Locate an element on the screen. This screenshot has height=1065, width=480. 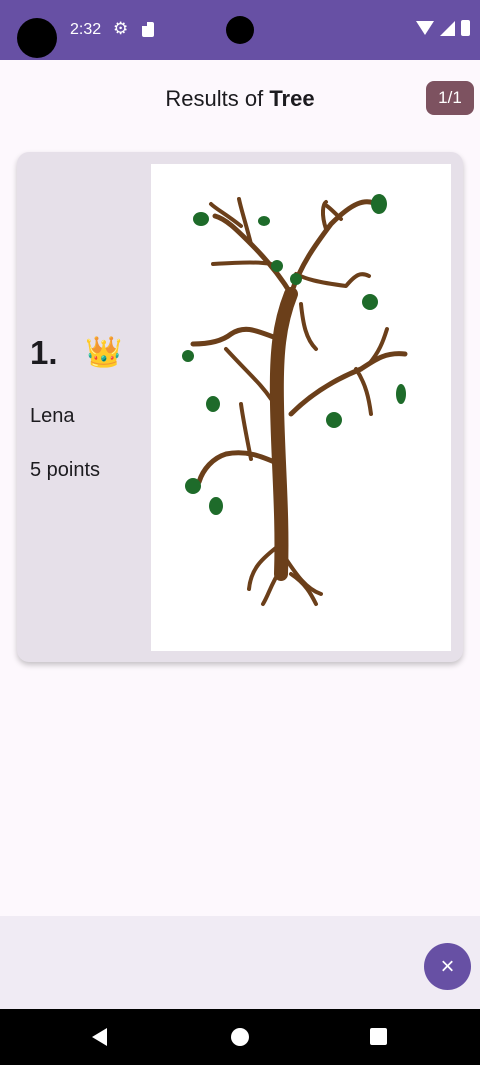
title-prefix: Results of is located at coordinates (217, 98).